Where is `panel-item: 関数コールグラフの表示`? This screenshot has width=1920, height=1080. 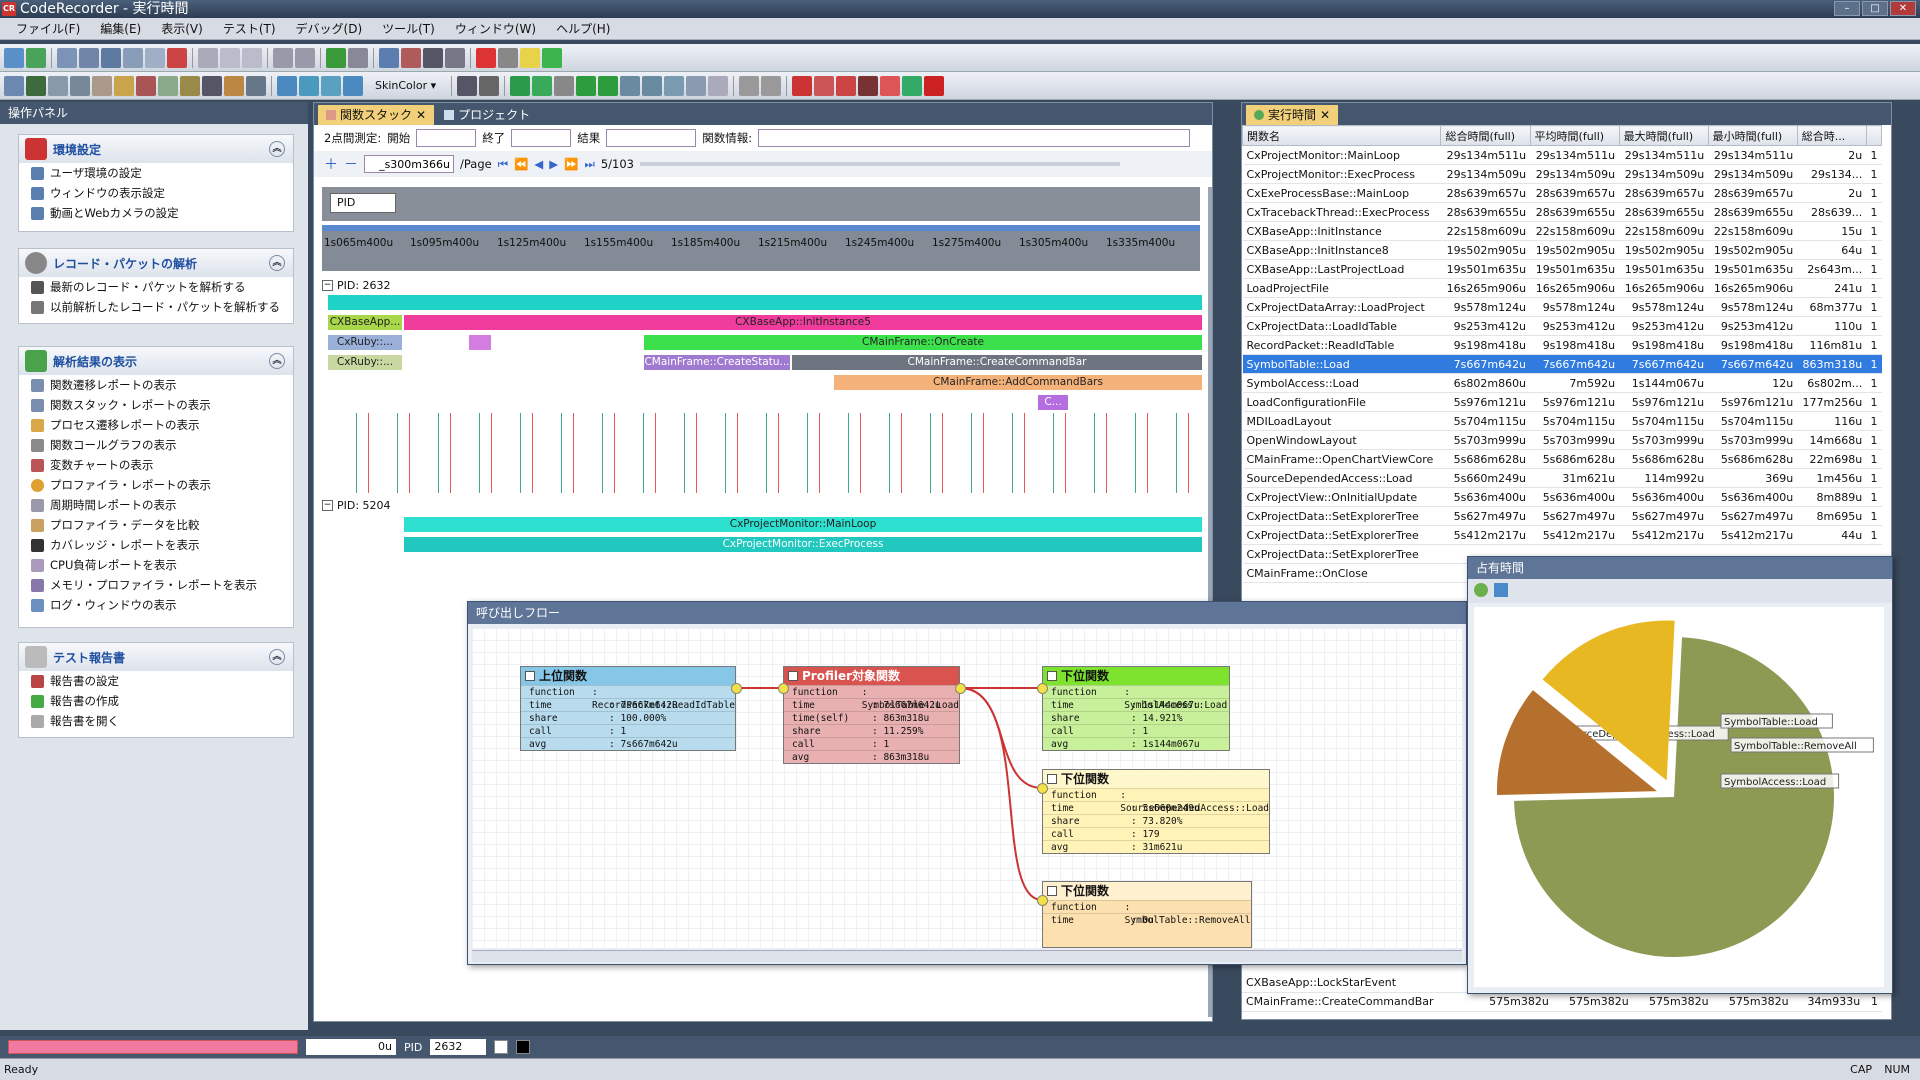 panel-item: 関数コールグラフの表示 is located at coordinates (156, 445).